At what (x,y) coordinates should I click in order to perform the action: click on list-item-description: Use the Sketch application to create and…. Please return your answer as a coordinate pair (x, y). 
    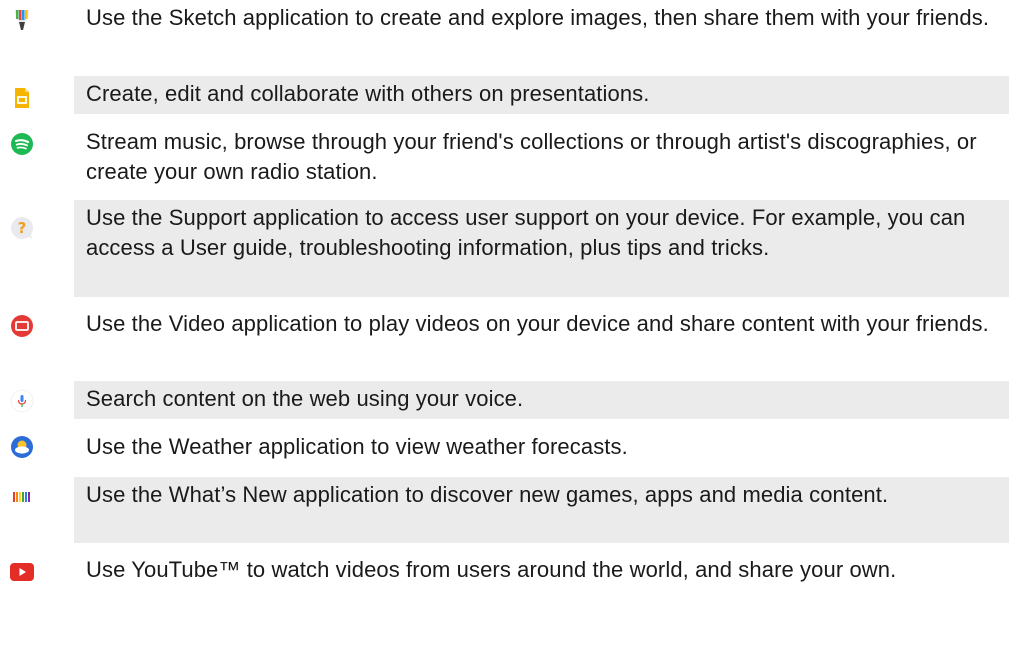
    Looking at the image, I should click on (538, 17).